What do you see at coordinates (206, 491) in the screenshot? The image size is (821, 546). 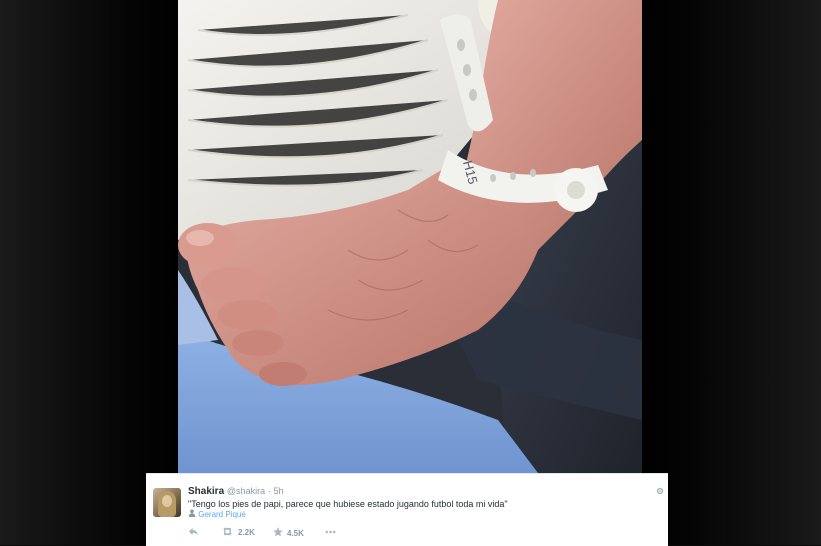 I see `author-name: Shakira` at bounding box center [206, 491].